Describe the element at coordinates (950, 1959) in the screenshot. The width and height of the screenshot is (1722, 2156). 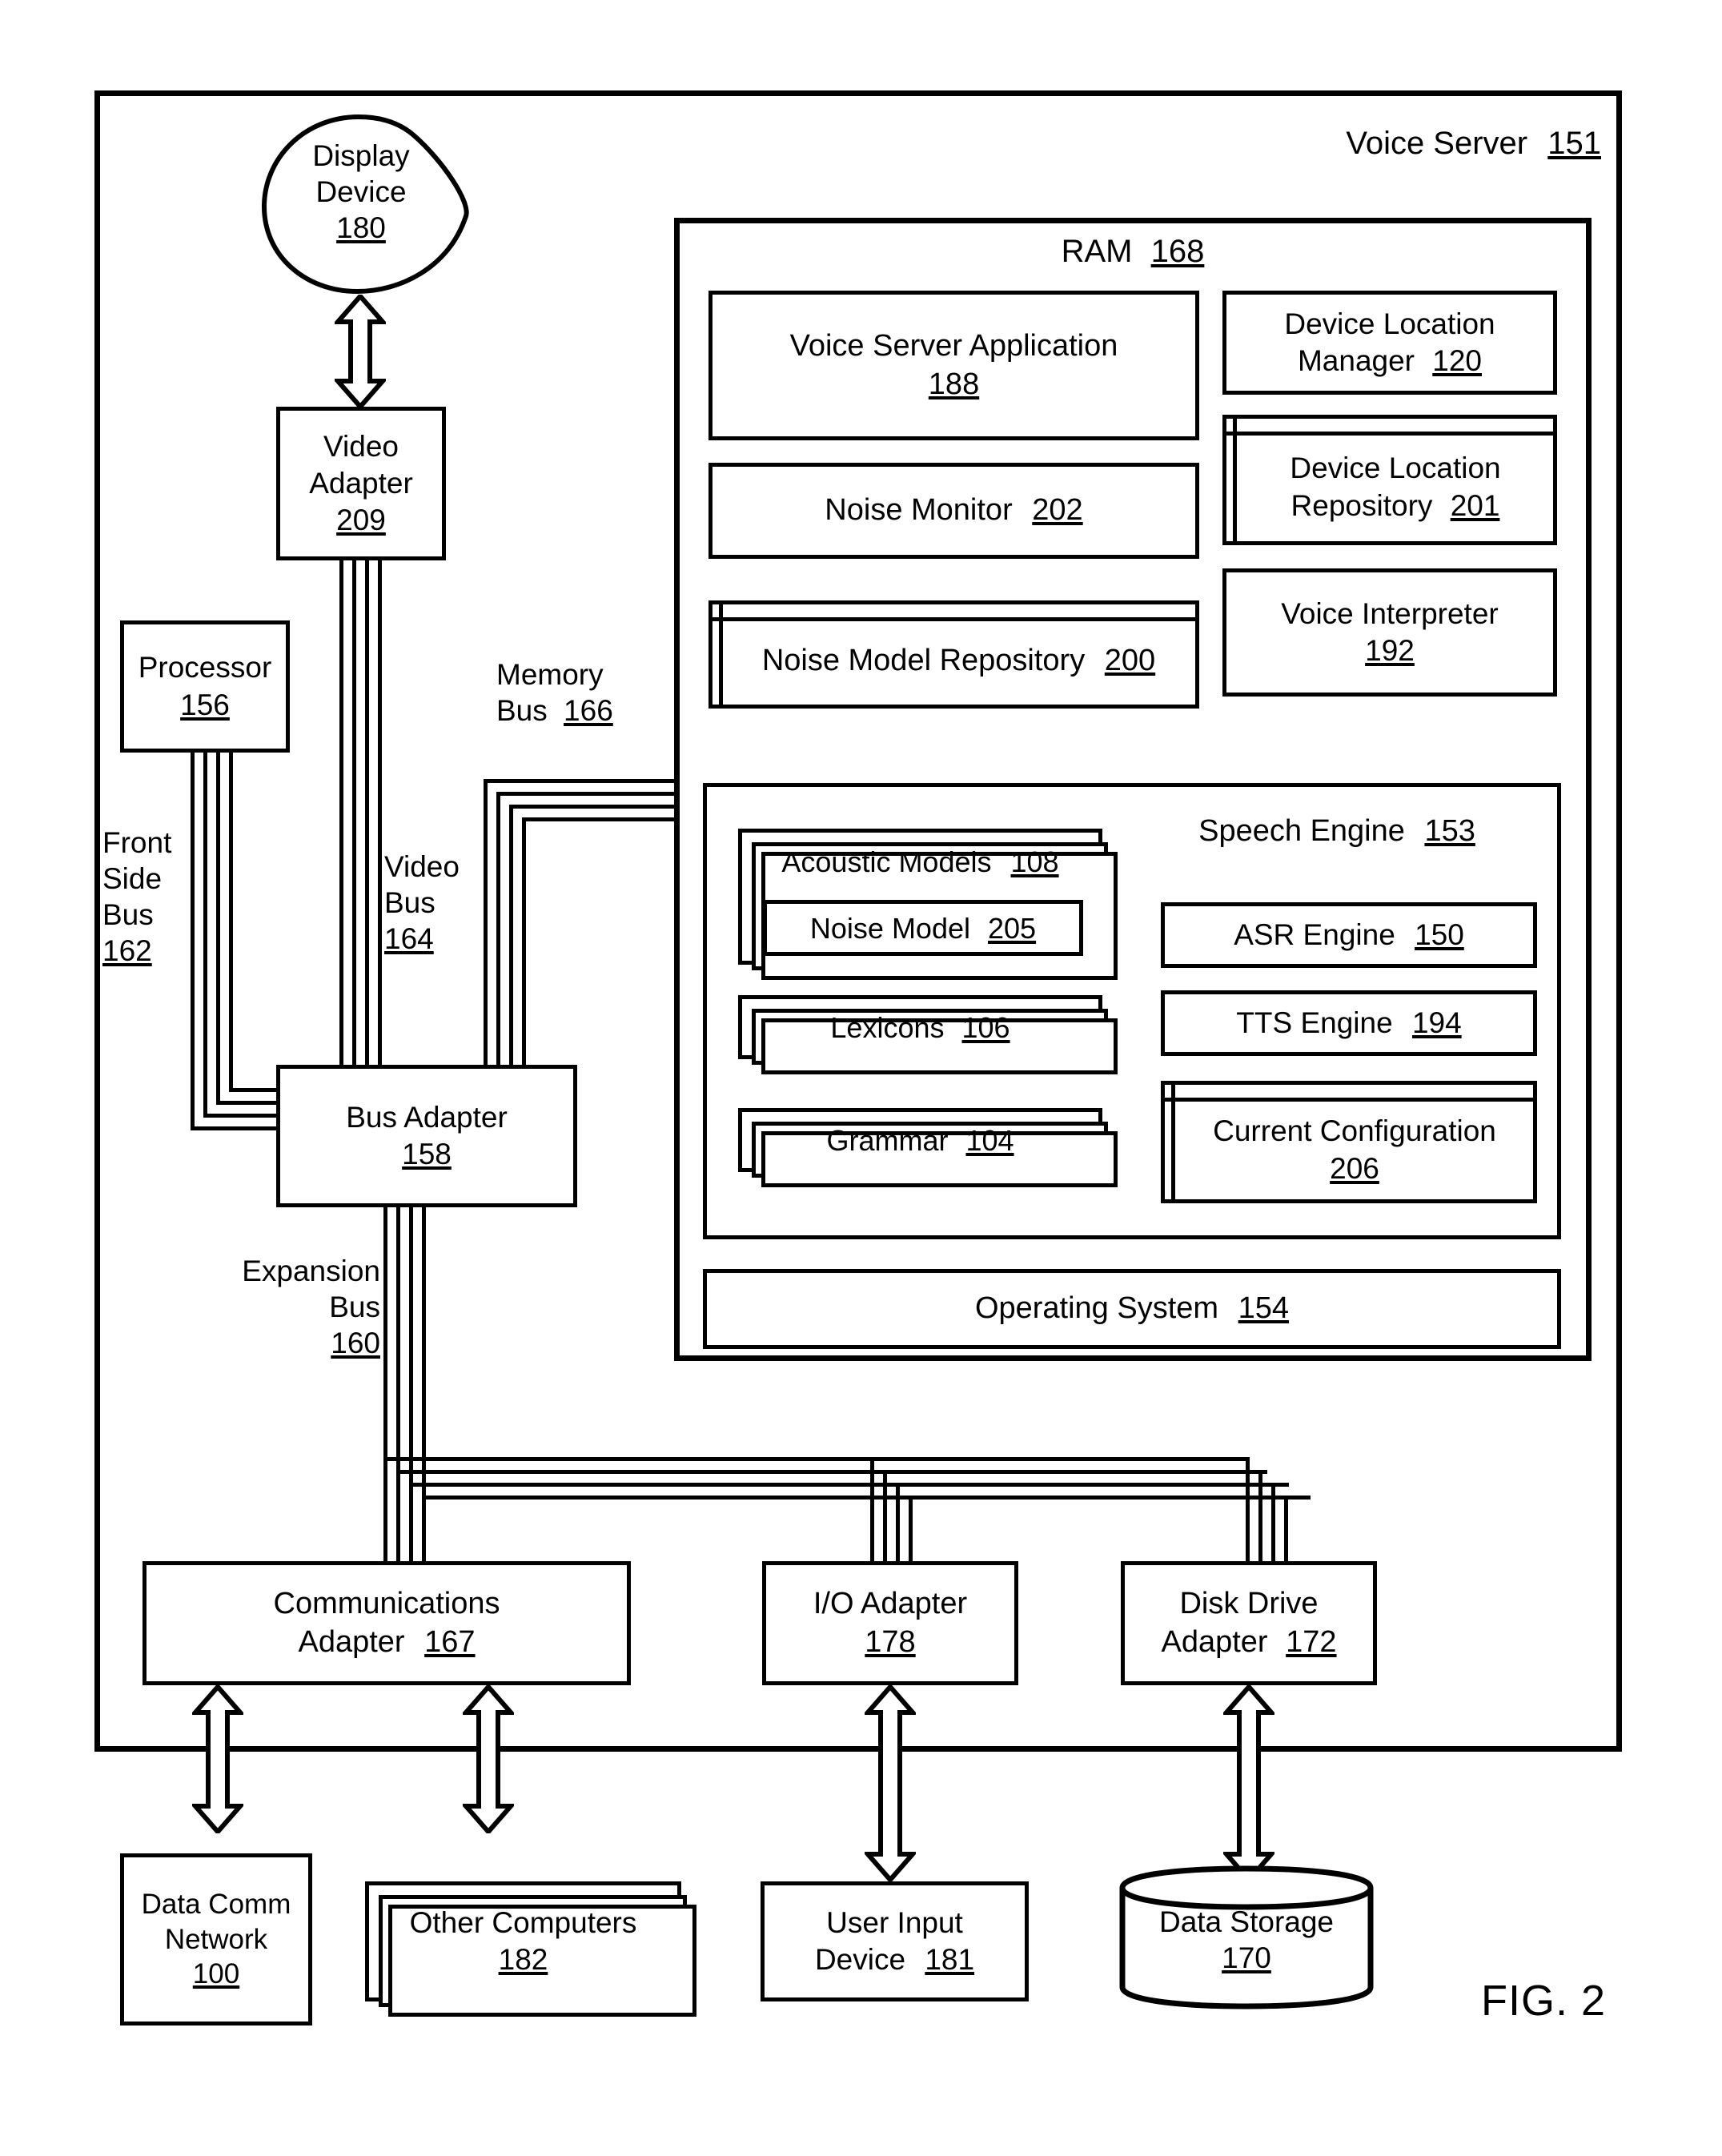
I see `user-input-device-ref: 181` at that location.